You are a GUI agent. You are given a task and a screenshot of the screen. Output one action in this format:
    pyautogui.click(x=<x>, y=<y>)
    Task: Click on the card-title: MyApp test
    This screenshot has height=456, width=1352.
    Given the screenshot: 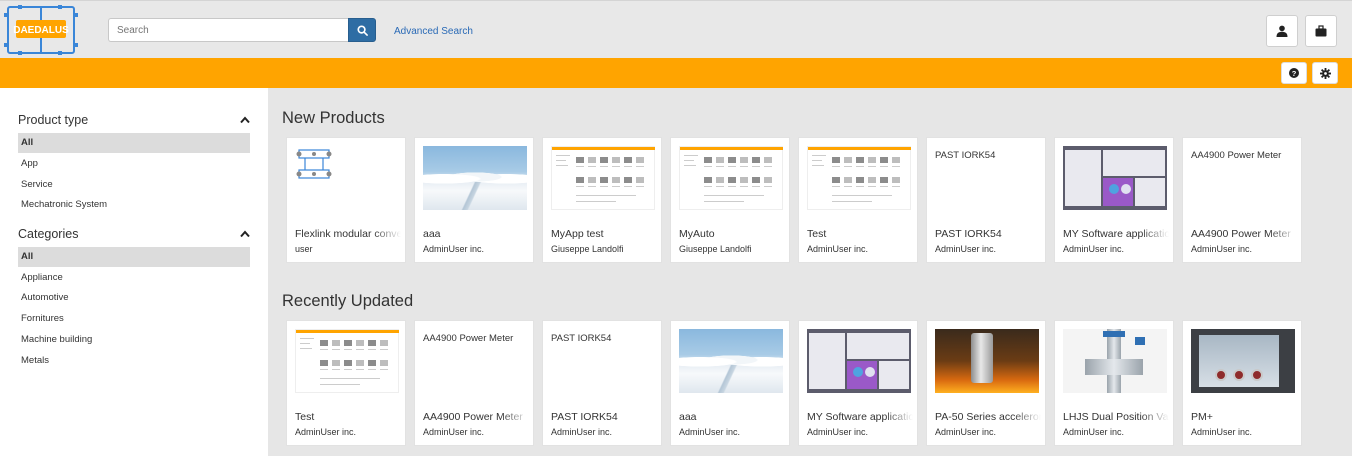 What is the action you would take?
    pyautogui.click(x=604, y=234)
    